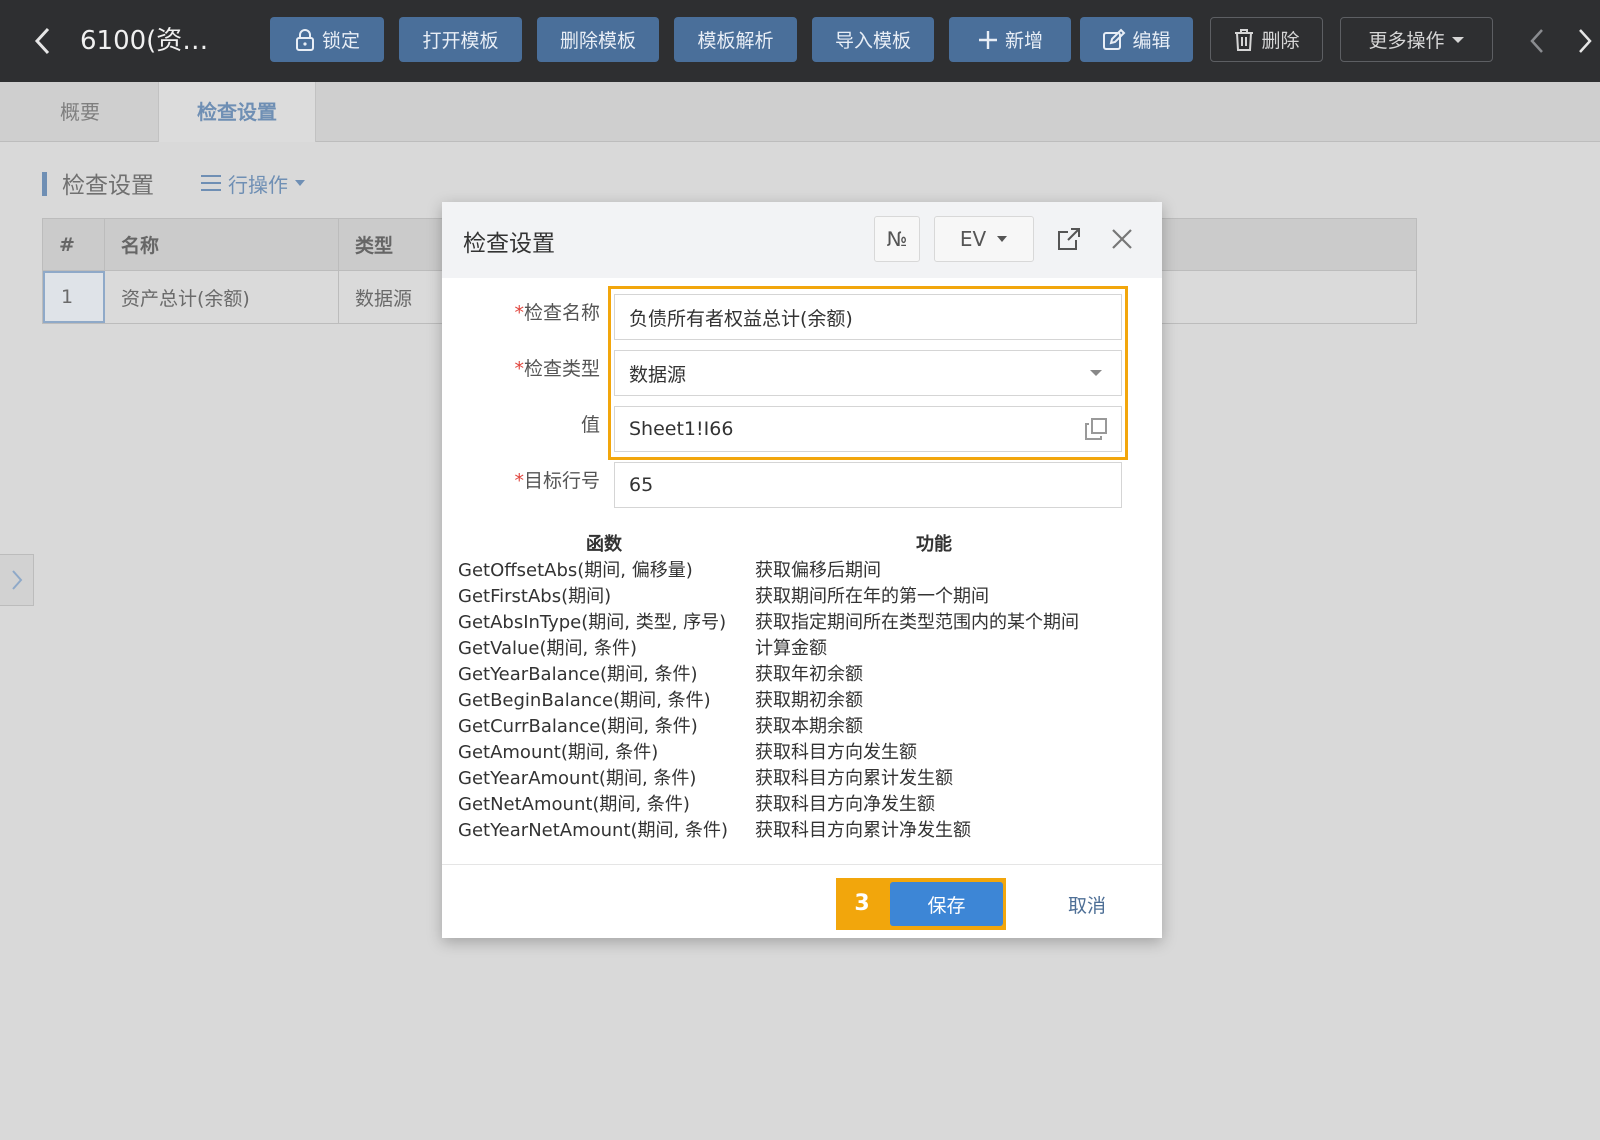 The height and width of the screenshot is (1140, 1600). Describe the element at coordinates (1406, 41) in the screenshot. I see `more-actions-label: 更多操作` at that location.